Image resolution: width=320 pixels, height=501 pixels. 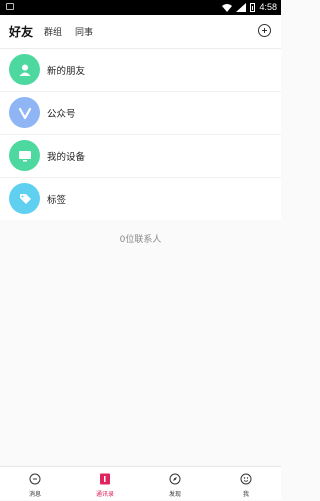 What do you see at coordinates (140, 198) in the screenshot?
I see `list-item-tags: 标签` at bounding box center [140, 198].